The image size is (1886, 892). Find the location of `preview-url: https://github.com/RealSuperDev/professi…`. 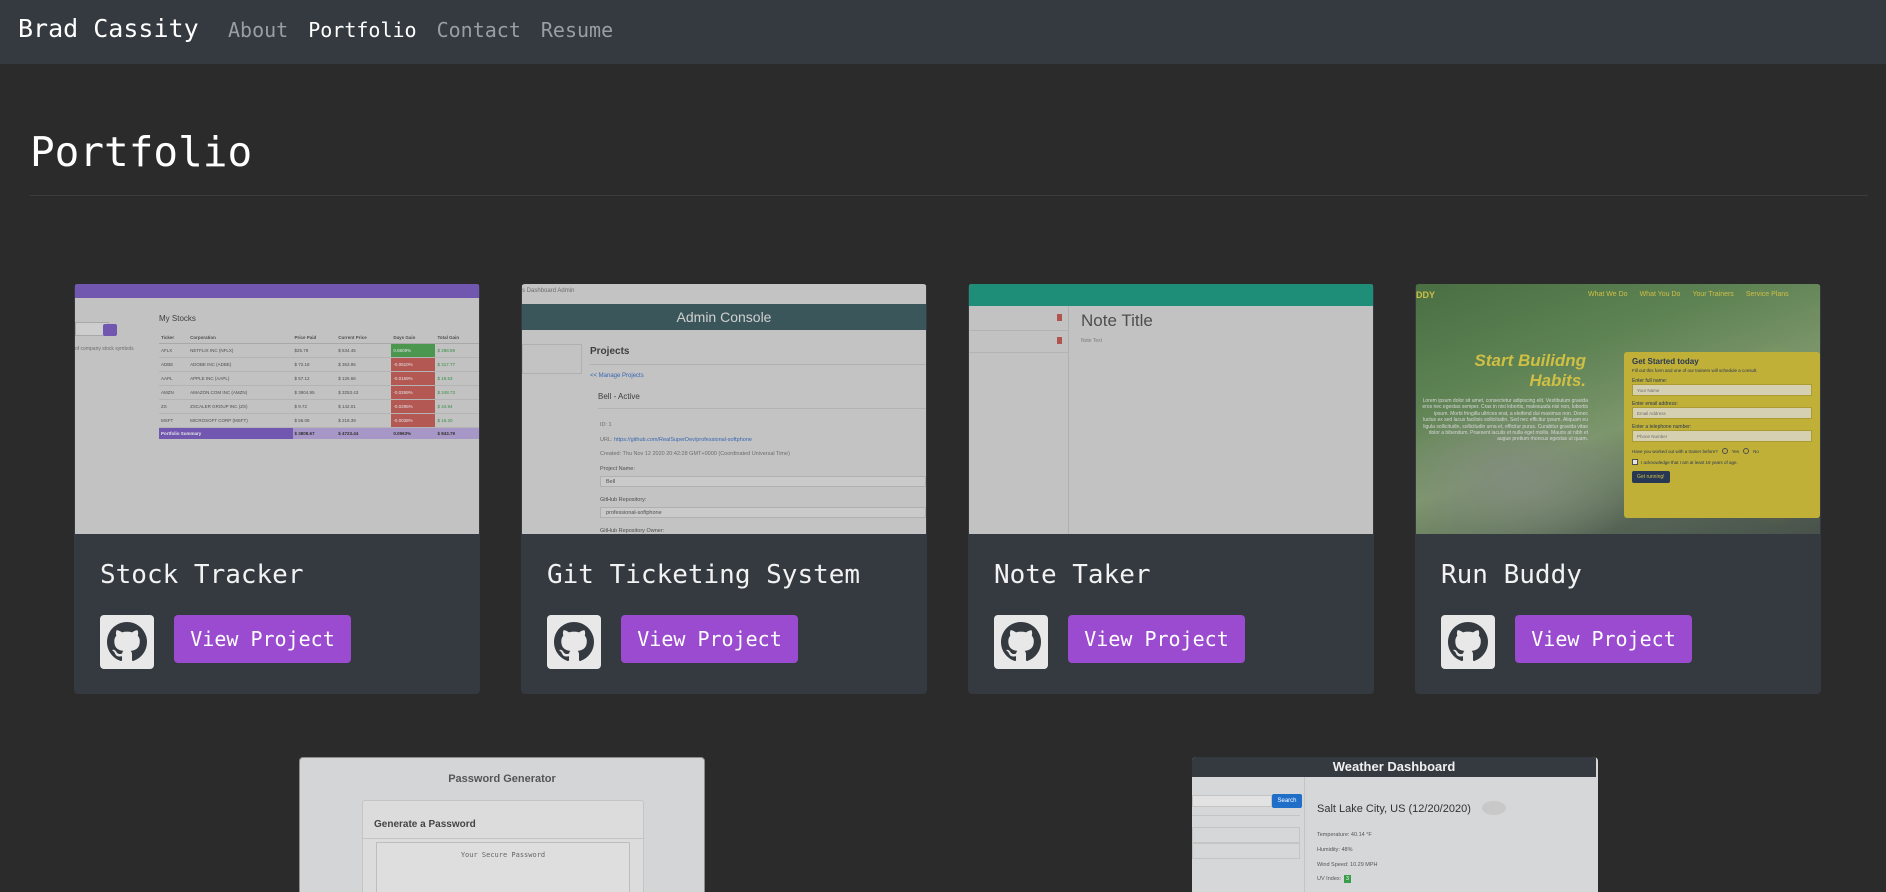

preview-url: https://github.com/RealSuperDev/professi… is located at coordinates (683, 440).